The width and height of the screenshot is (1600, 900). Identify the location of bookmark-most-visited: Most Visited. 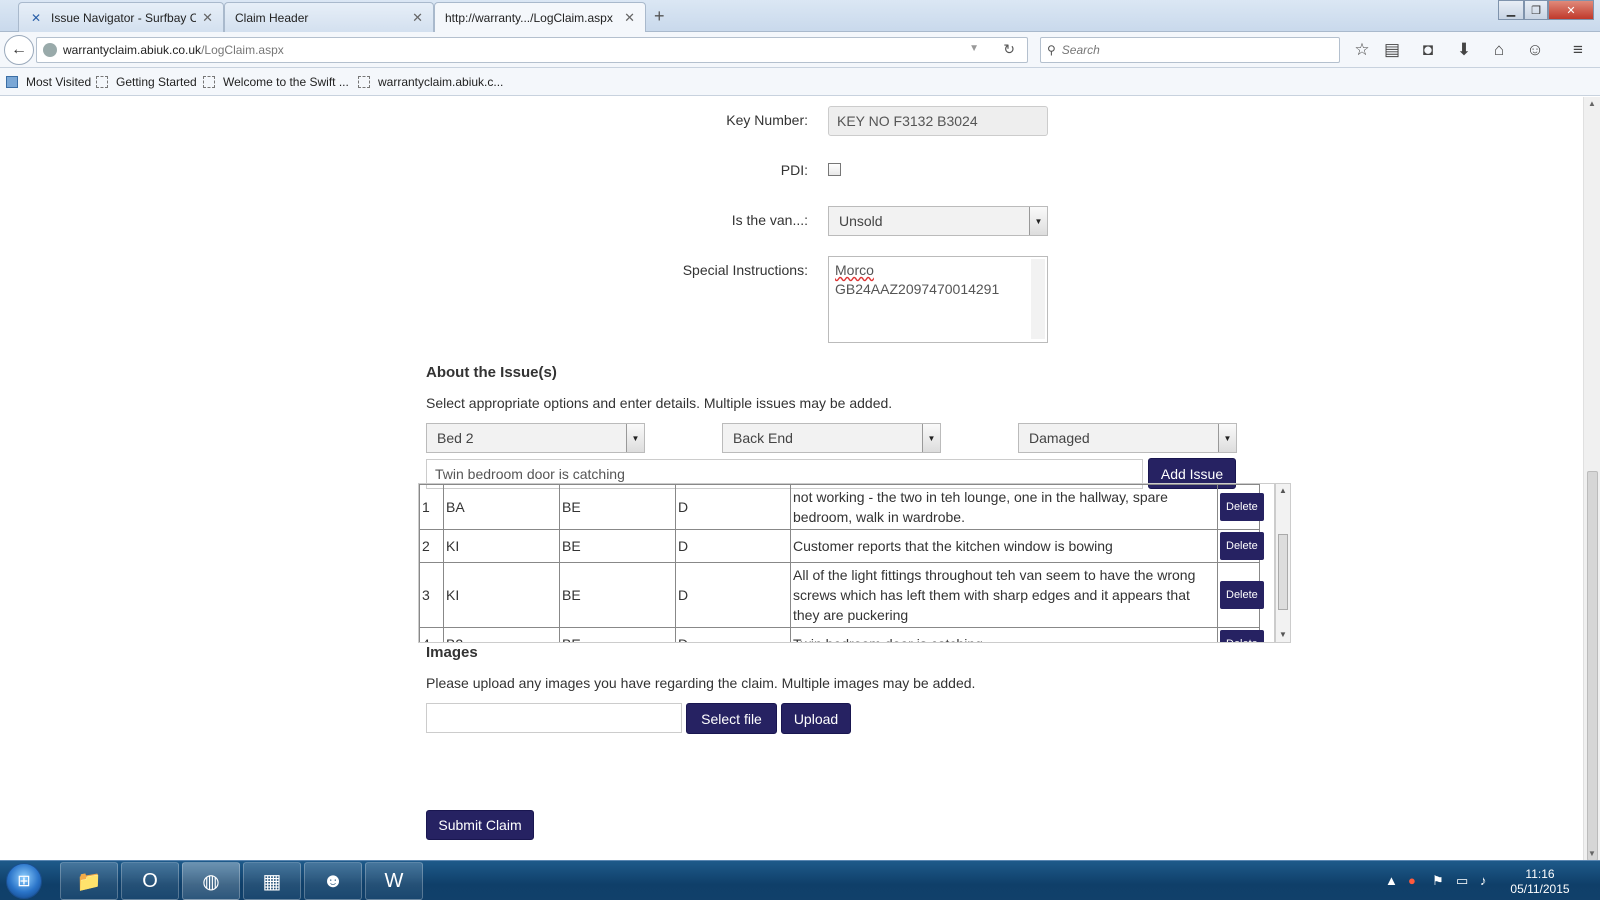
(48, 82).